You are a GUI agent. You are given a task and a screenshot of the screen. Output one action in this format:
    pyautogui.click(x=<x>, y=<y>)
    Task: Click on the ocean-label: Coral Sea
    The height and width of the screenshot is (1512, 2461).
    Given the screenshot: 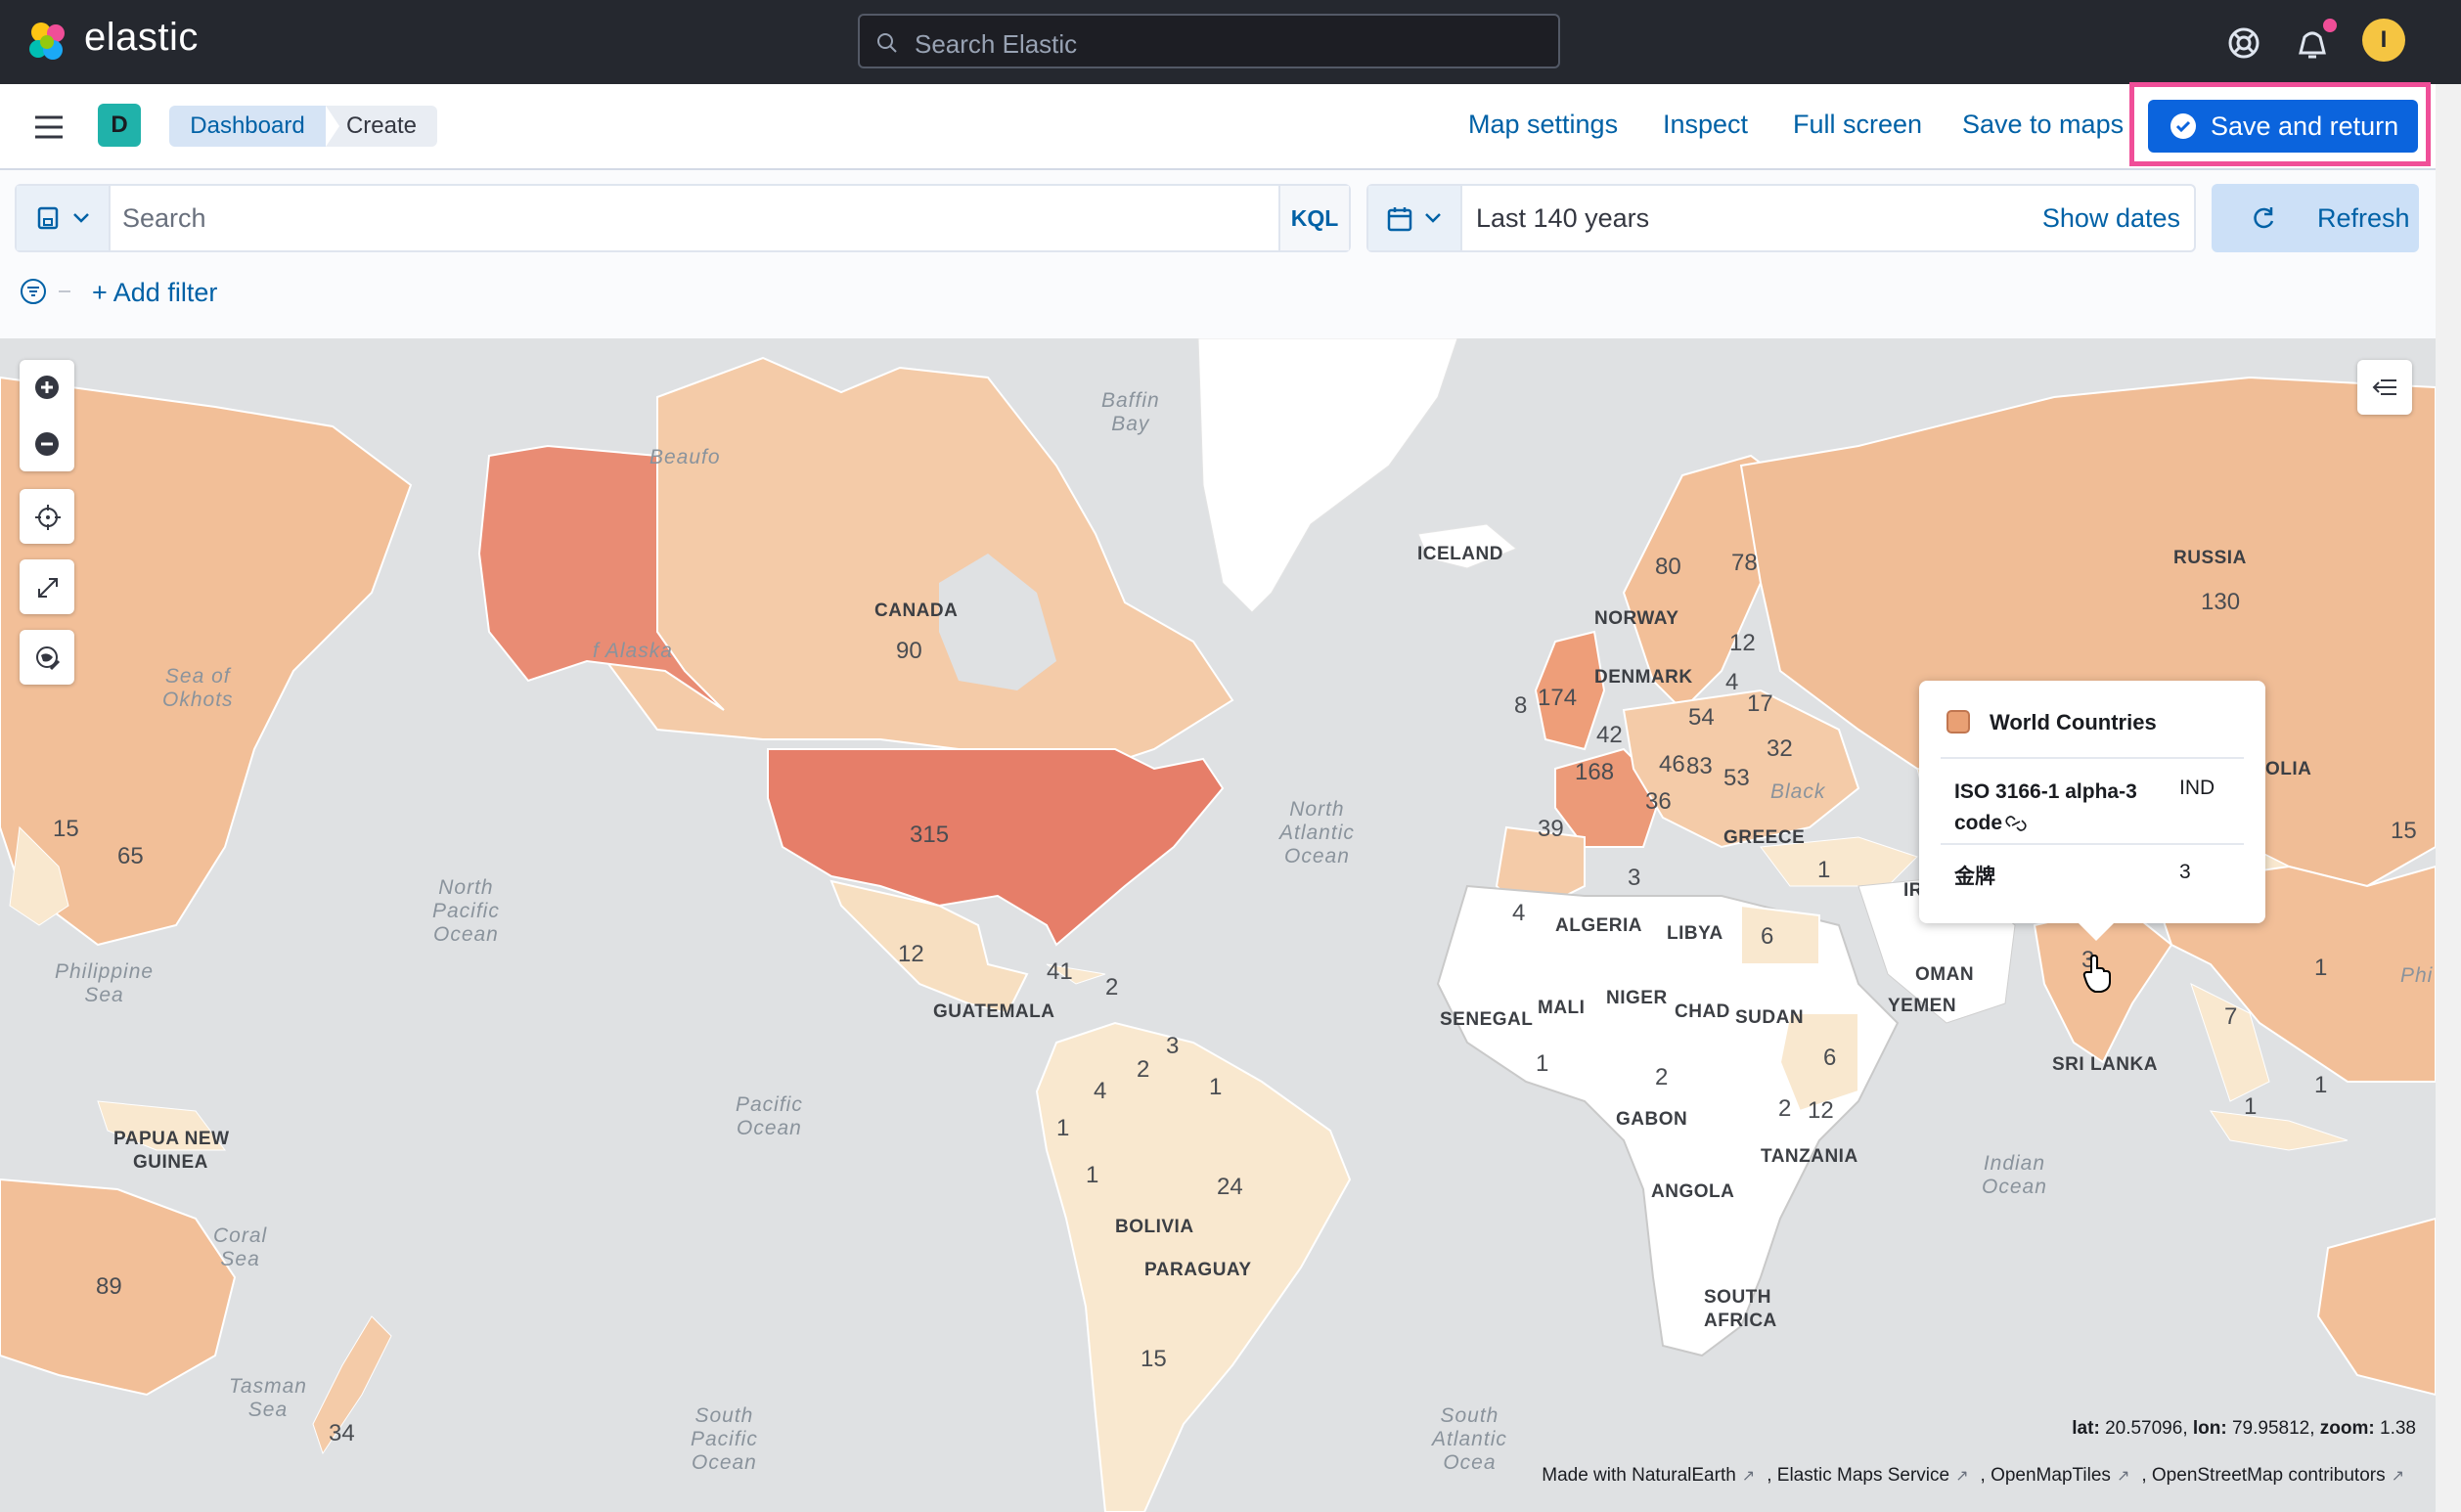 What is the action you would take?
    pyautogui.click(x=240, y=1247)
    